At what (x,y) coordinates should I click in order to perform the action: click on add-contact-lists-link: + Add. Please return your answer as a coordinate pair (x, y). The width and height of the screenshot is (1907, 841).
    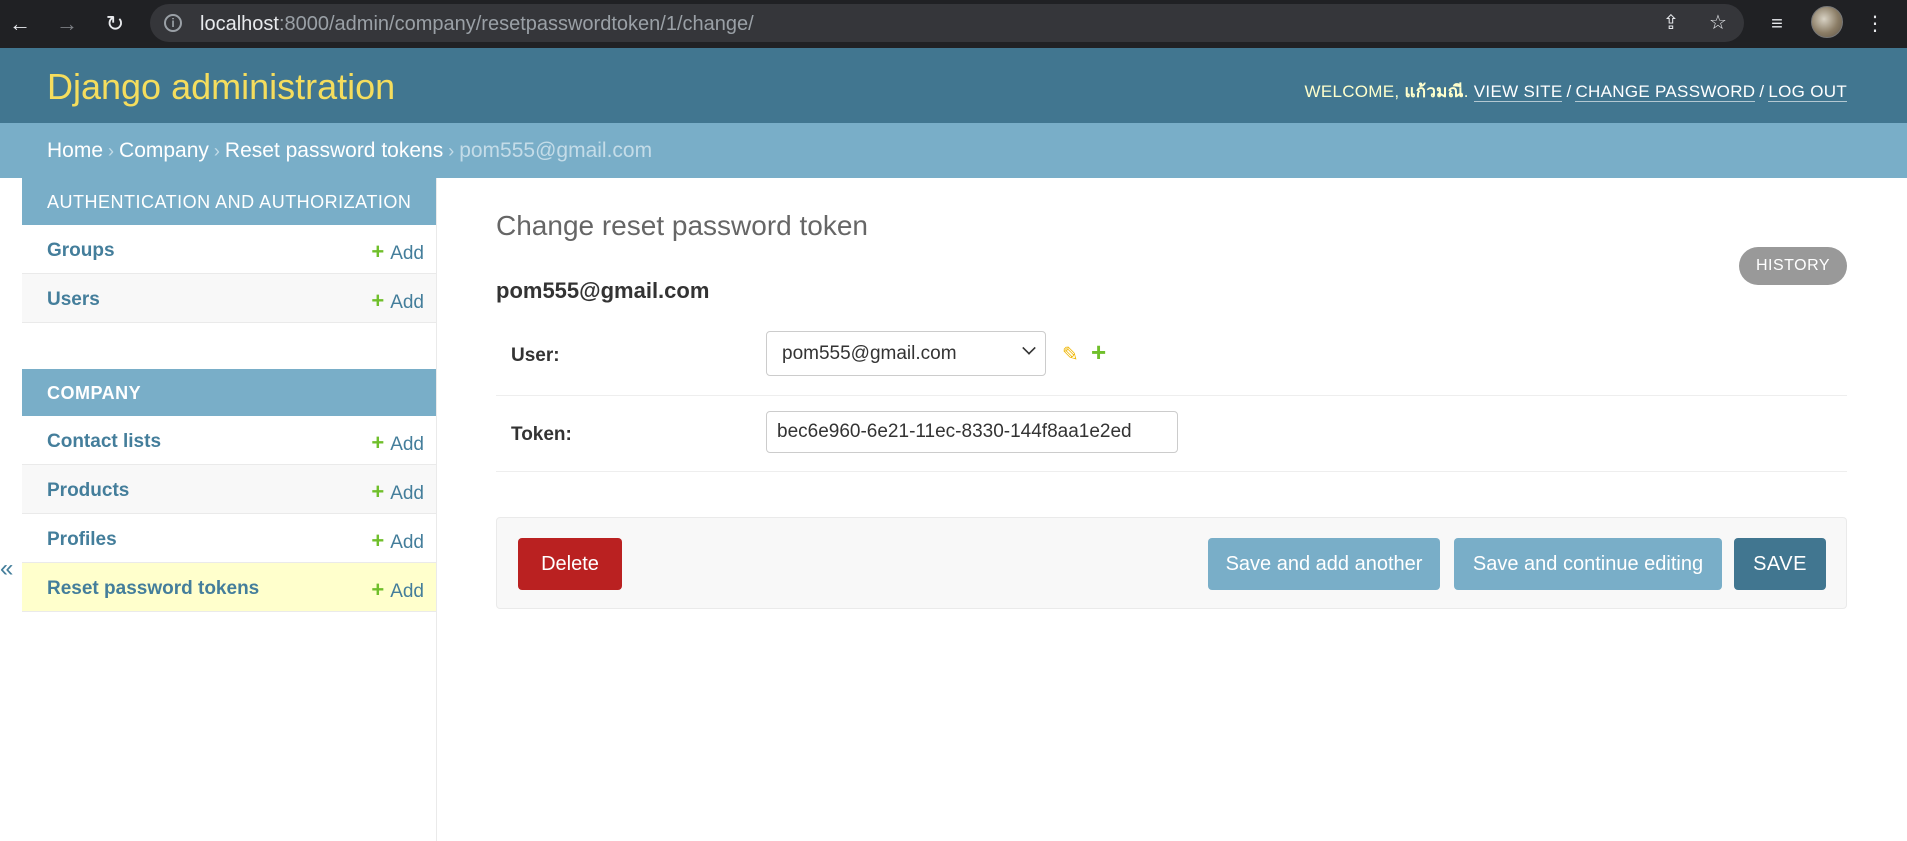
    Looking at the image, I should click on (397, 443).